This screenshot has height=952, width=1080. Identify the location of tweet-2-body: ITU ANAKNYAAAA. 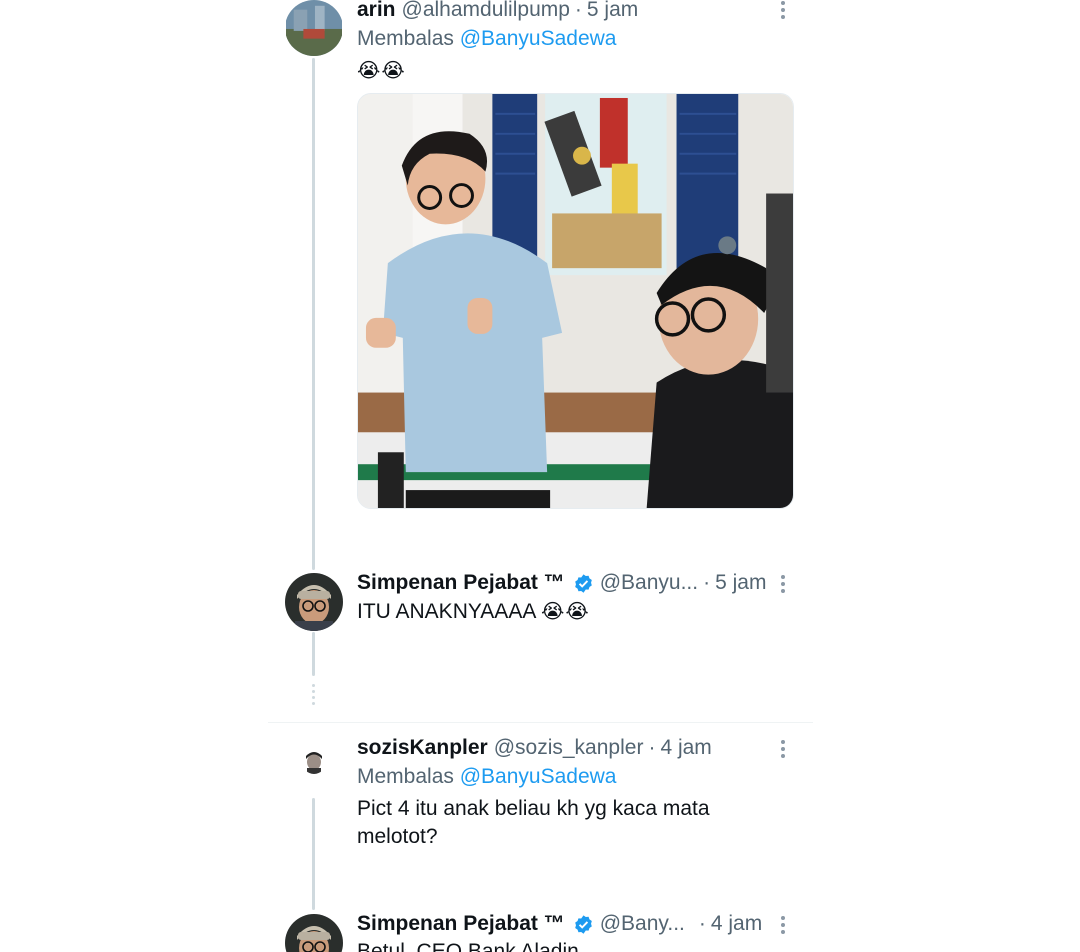
(446, 611).